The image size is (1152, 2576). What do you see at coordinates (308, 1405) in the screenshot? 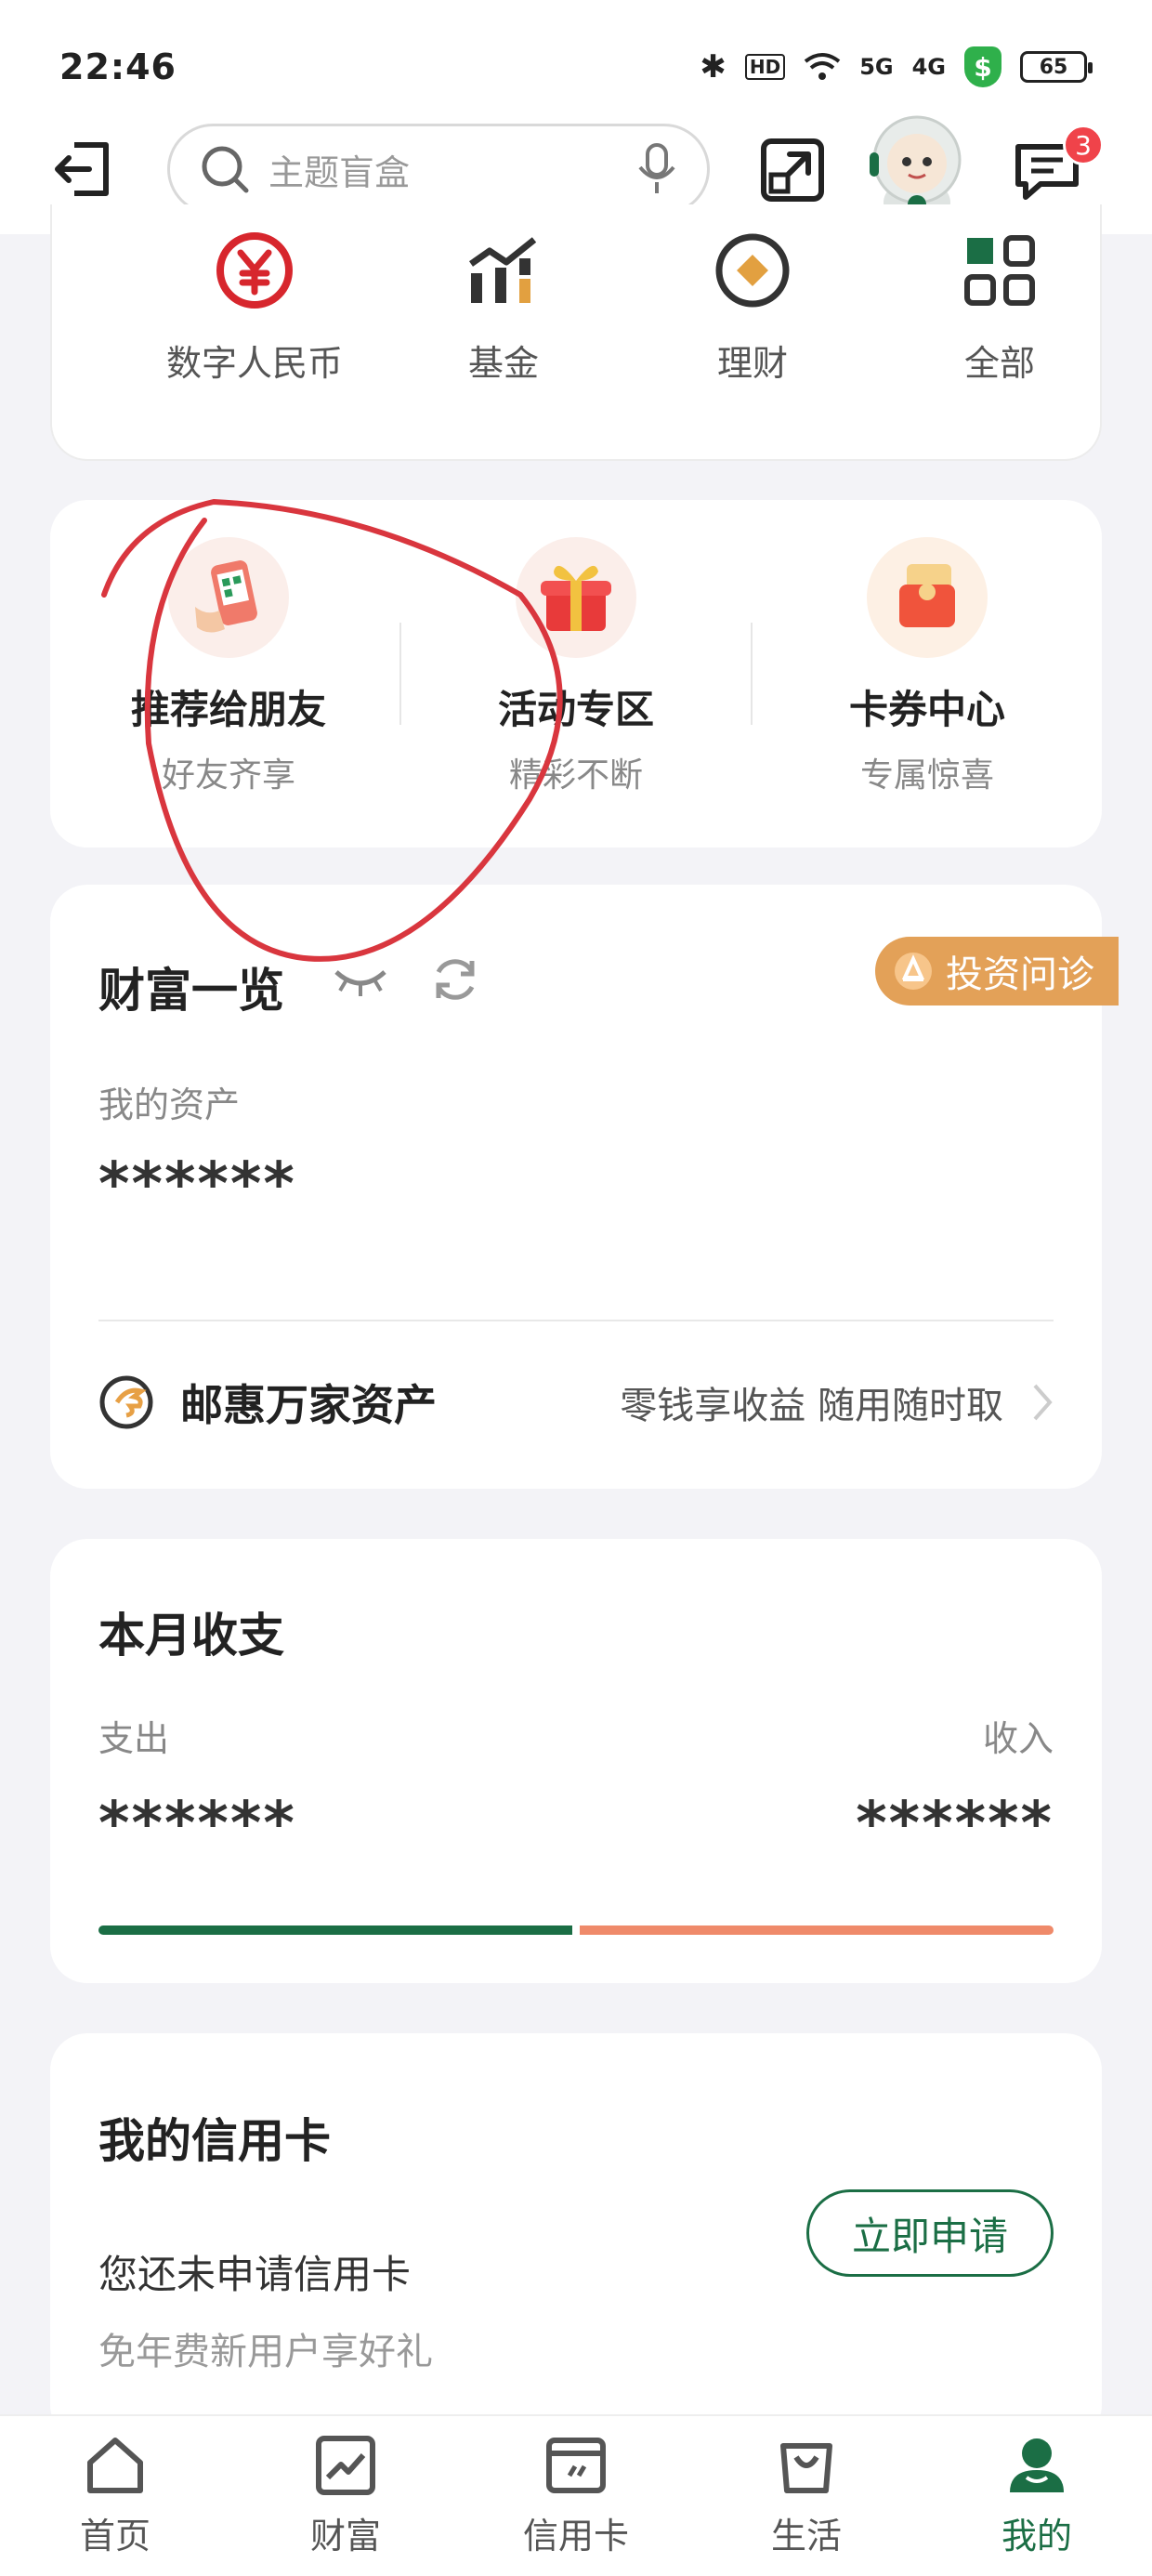
I see `fund-name: 邮惠万家资产` at bounding box center [308, 1405].